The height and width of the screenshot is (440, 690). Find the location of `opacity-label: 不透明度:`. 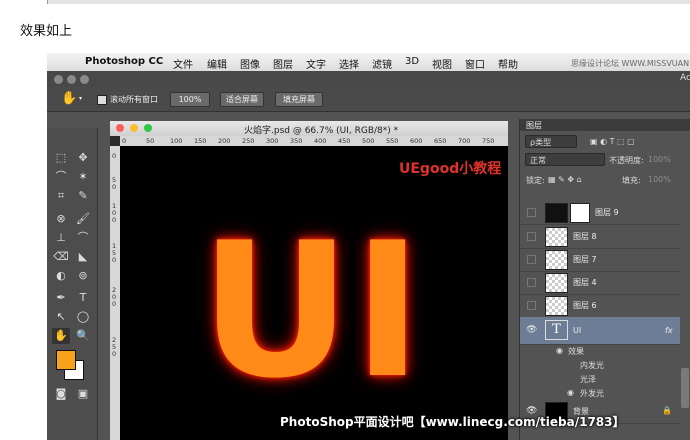

opacity-label: 不透明度: is located at coordinates (626, 160).